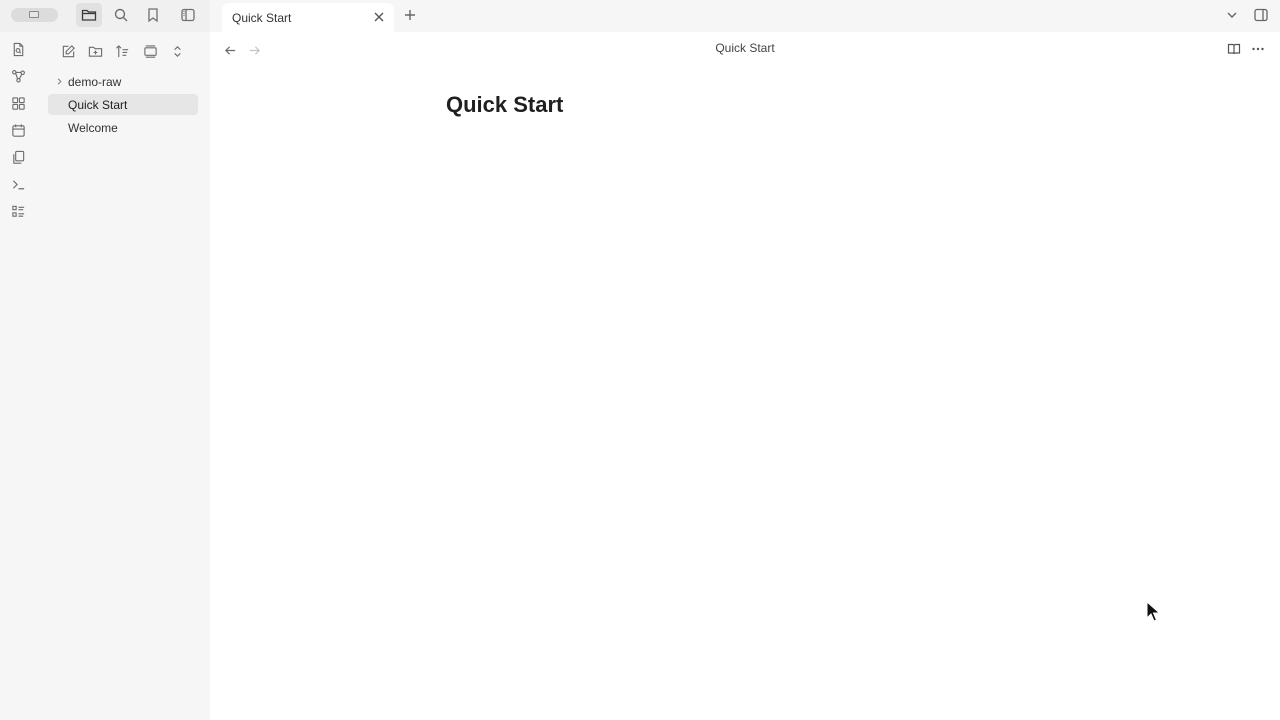  What do you see at coordinates (262, 18) in the screenshot?
I see `tab-title: Quick Start` at bounding box center [262, 18].